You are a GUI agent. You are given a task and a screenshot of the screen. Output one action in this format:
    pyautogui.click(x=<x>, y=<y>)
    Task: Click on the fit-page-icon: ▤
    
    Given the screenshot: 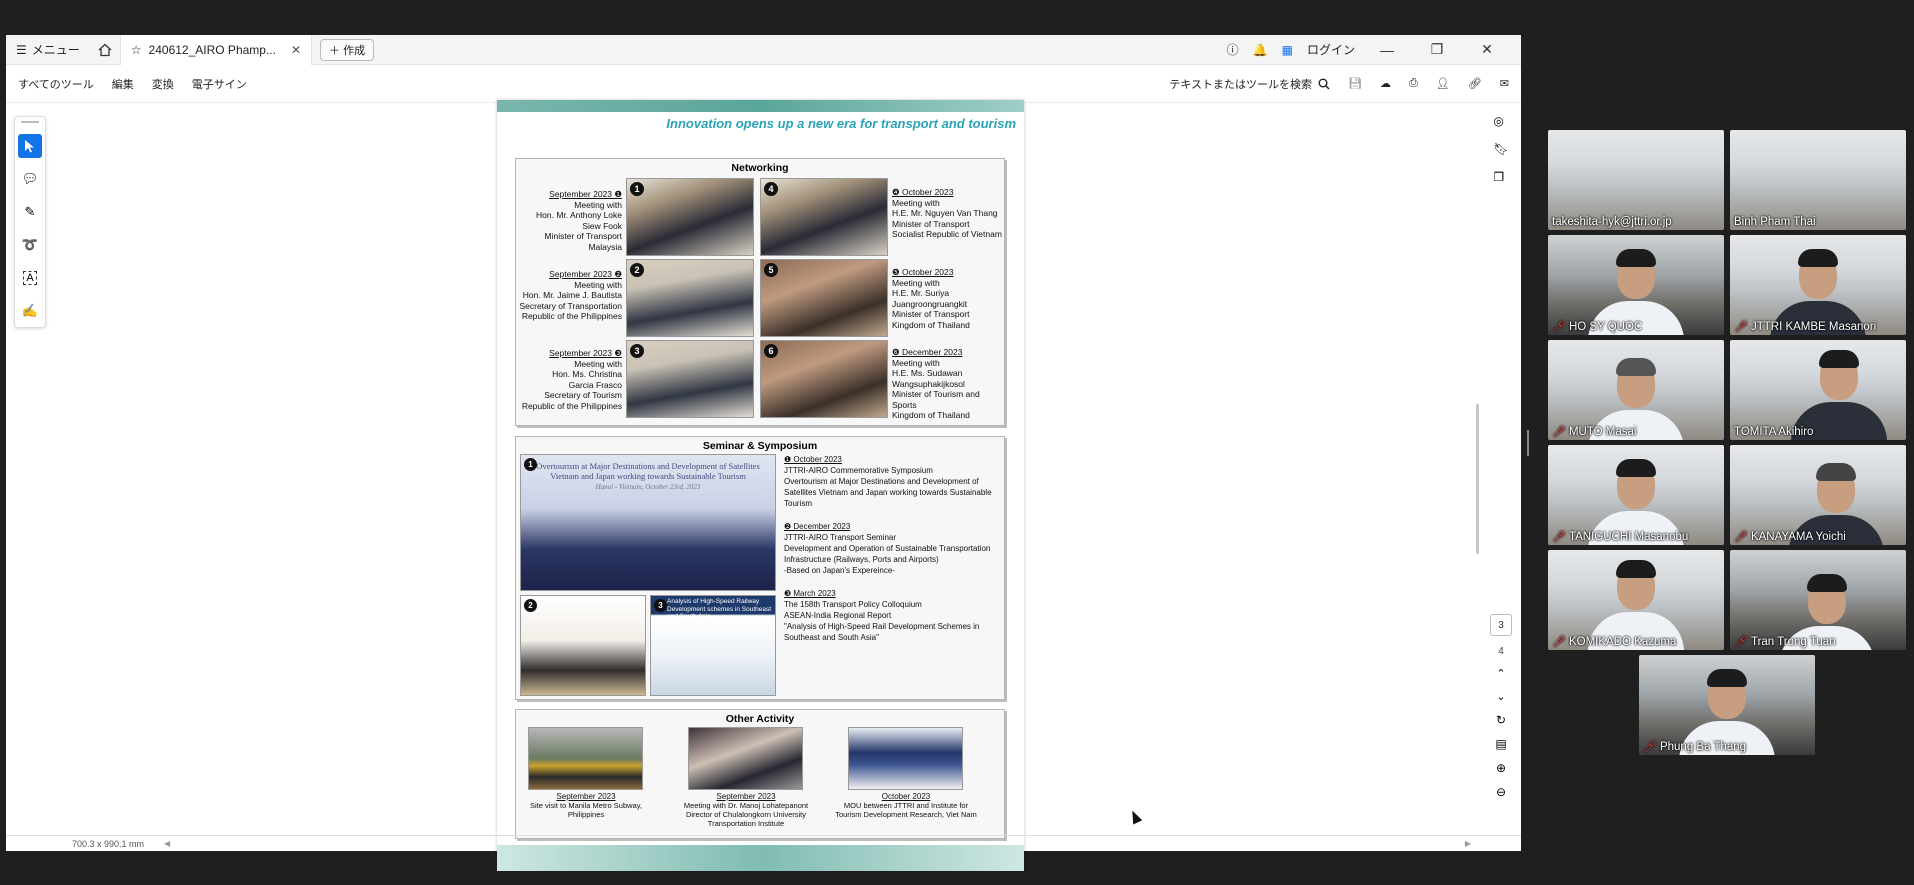 What is the action you would take?
    pyautogui.click(x=1500, y=744)
    